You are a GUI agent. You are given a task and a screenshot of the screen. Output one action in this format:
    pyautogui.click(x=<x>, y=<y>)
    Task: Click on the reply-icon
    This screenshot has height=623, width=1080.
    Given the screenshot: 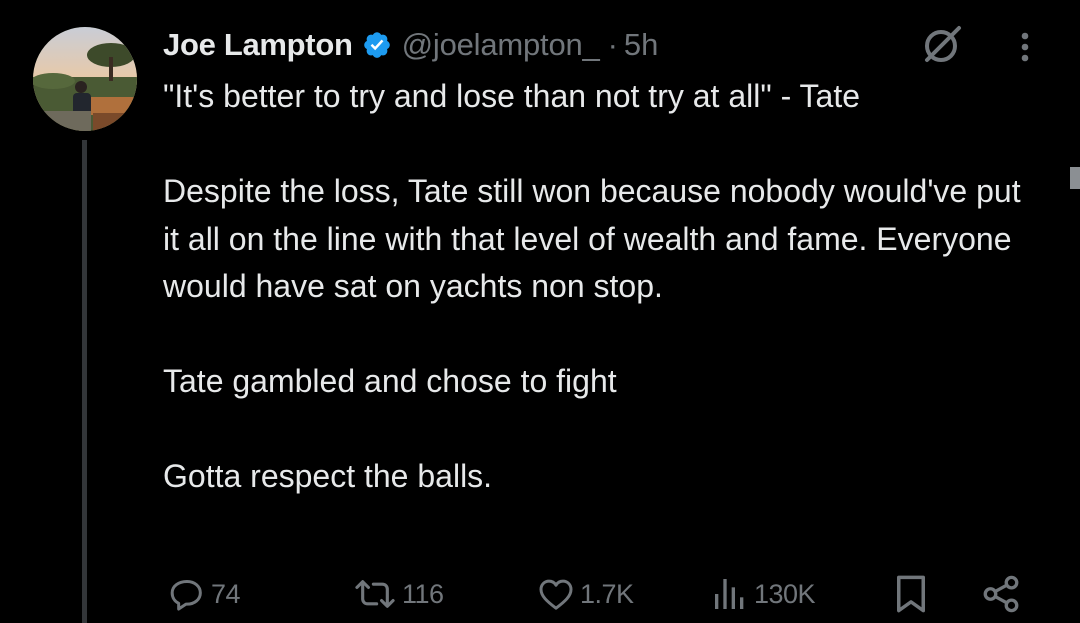 What is the action you would take?
    pyautogui.click(x=187, y=594)
    